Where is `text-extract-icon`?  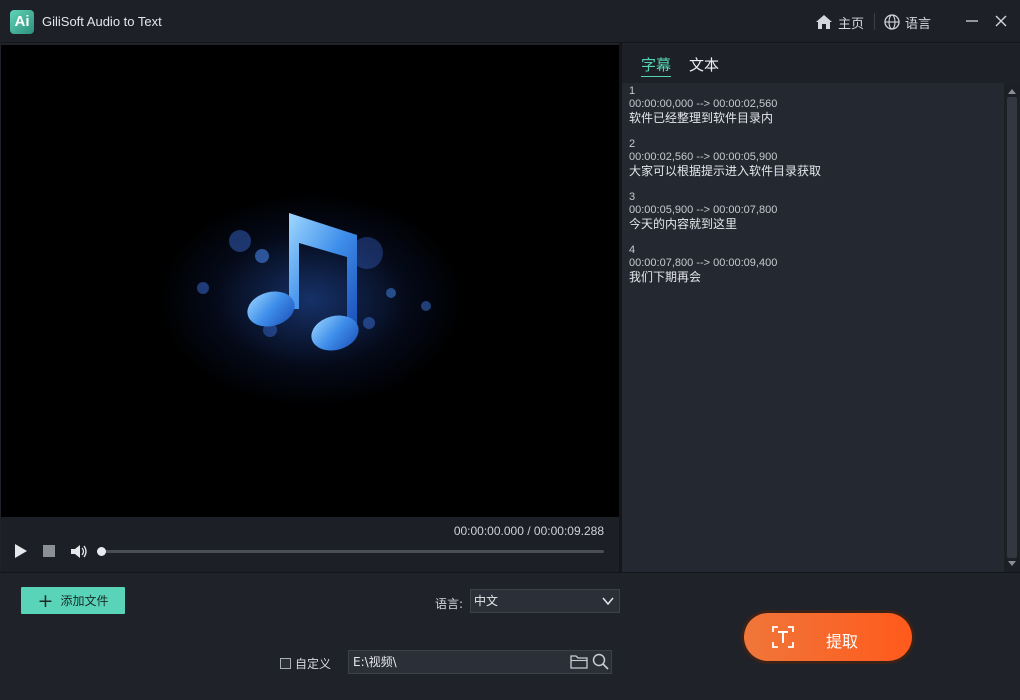 text-extract-icon is located at coordinates (783, 637).